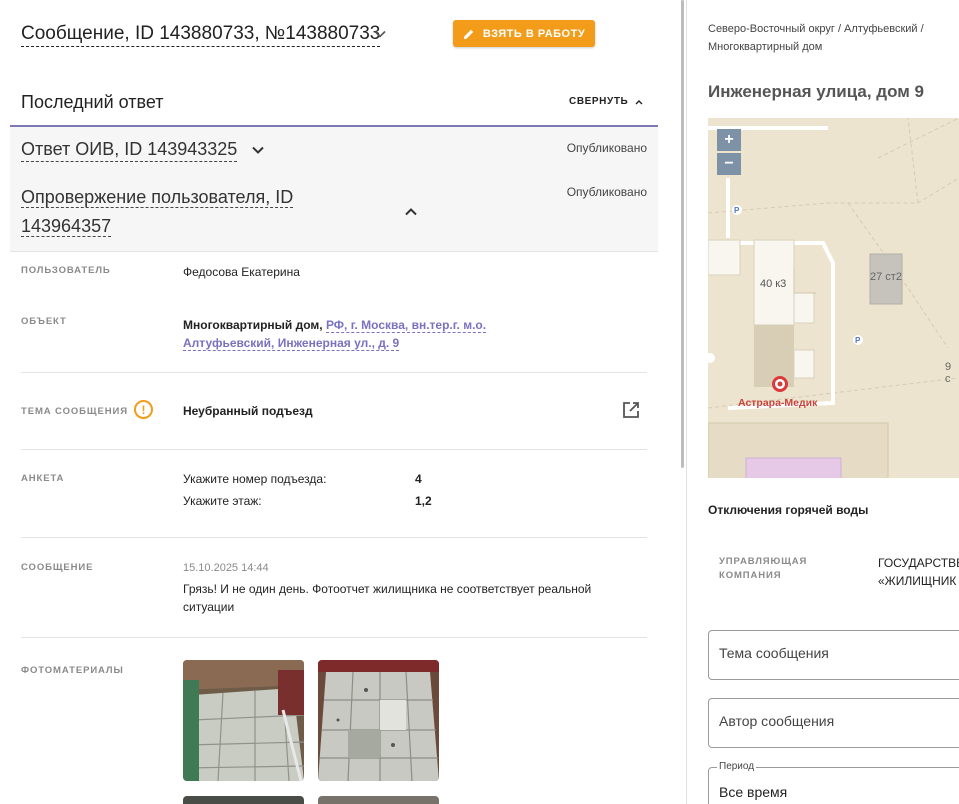 The image size is (959, 804). What do you see at coordinates (468, 34) in the screenshot?
I see `pencil-icon` at bounding box center [468, 34].